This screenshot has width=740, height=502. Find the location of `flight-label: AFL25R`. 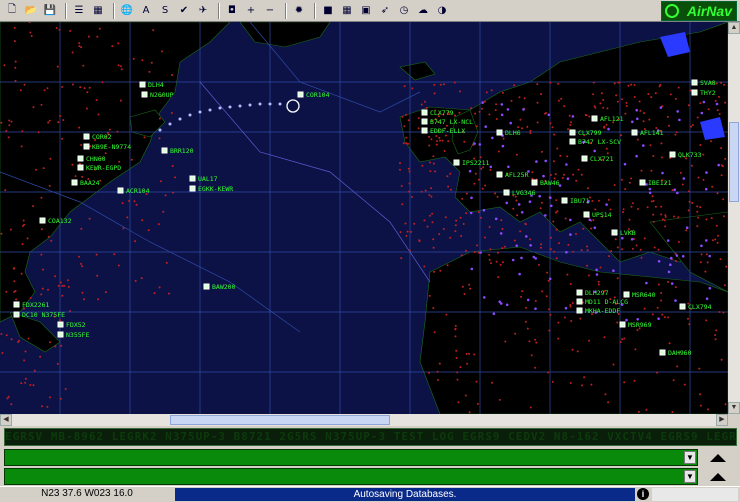

flight-label: AFL25R is located at coordinates (517, 175).